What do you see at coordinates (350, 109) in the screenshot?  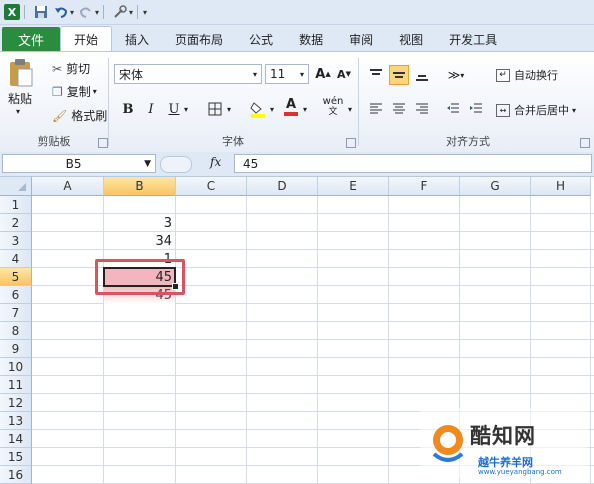 I see `phonetic-dropdown-icon: ▾` at bounding box center [350, 109].